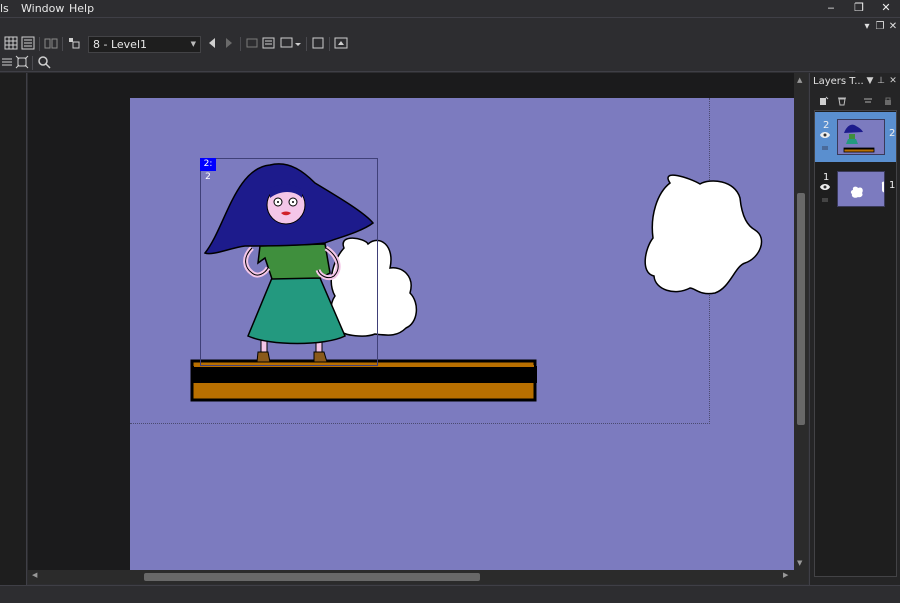 The image size is (900, 603). Describe the element at coordinates (857, 103) in the screenshot. I see `layers-toolbar` at that location.